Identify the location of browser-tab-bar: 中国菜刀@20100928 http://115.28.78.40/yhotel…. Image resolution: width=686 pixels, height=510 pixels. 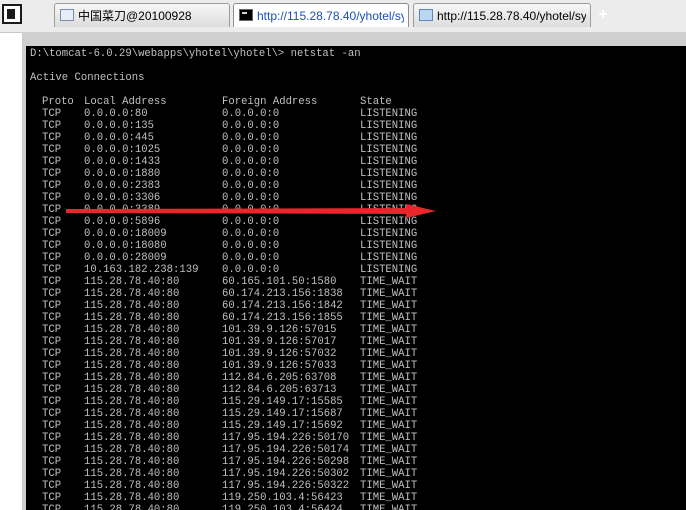
(343, 16).